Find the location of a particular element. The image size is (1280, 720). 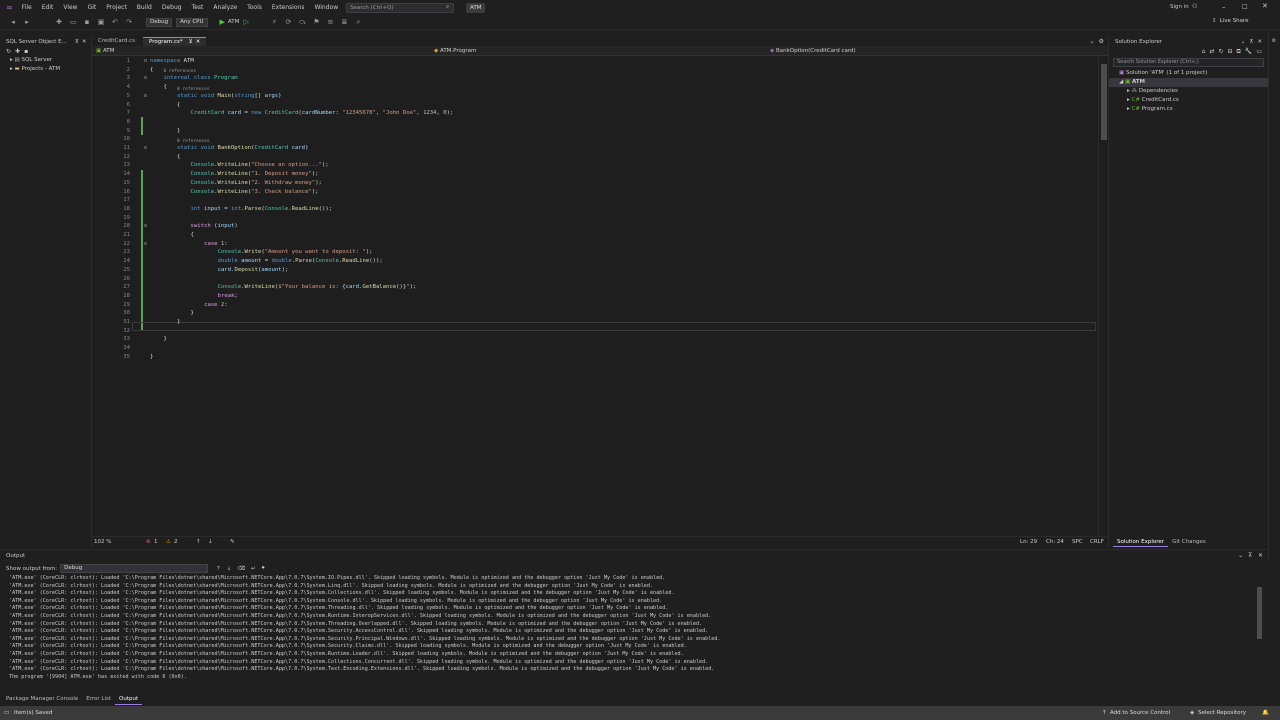

tree-item-sql-server: ▸ ▤ SQL Server is located at coordinates (45, 60).